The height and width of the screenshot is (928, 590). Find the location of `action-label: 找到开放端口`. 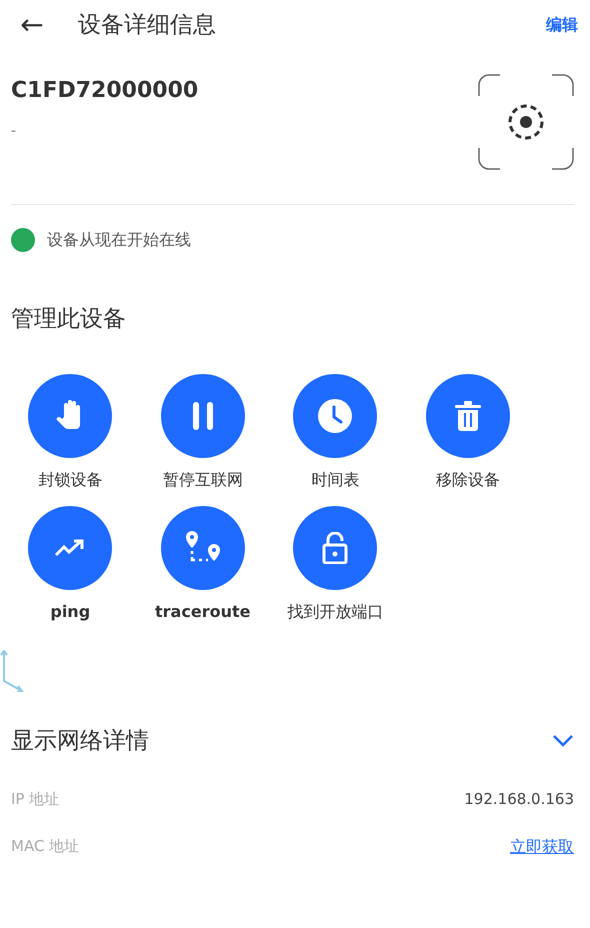

action-label: 找到开放端口 is located at coordinates (335, 611).